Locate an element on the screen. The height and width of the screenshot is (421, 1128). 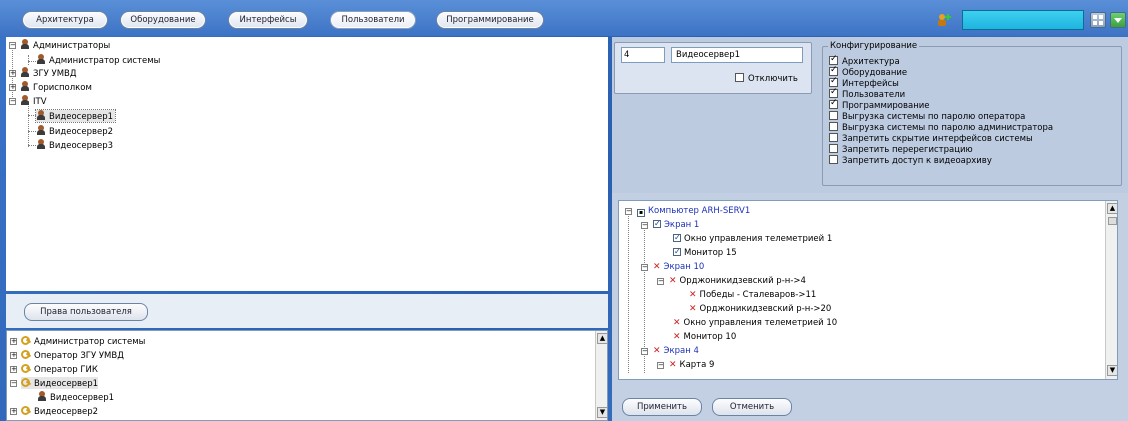
disable-checkbox-box is located at coordinates (739, 77).